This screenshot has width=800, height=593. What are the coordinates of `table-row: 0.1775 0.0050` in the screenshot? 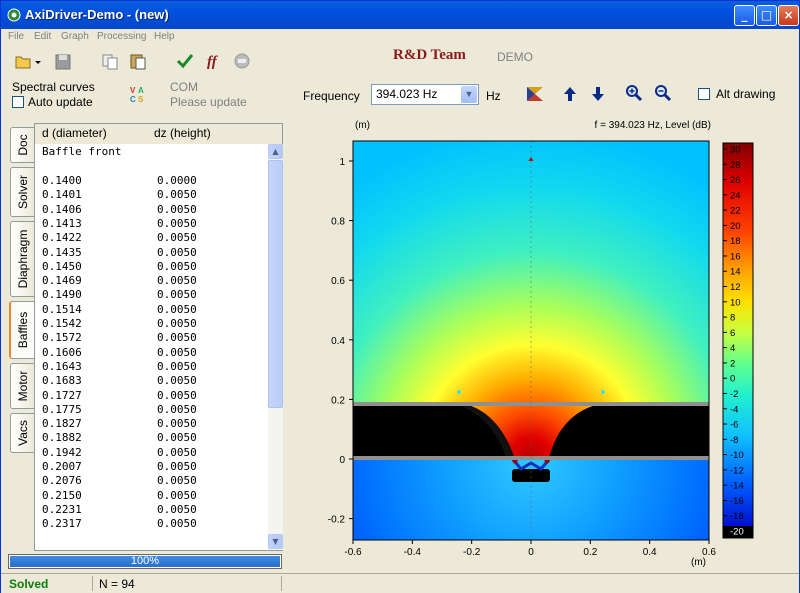 It's located at (119, 410).